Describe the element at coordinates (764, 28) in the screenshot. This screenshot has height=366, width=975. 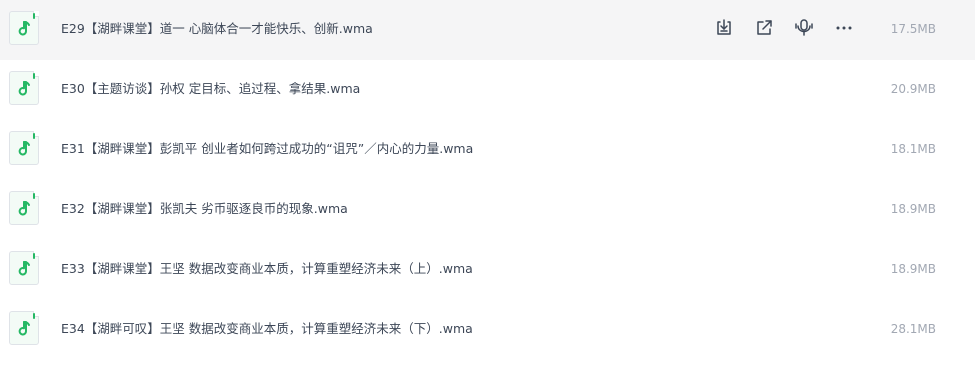
I see `share-icon` at that location.